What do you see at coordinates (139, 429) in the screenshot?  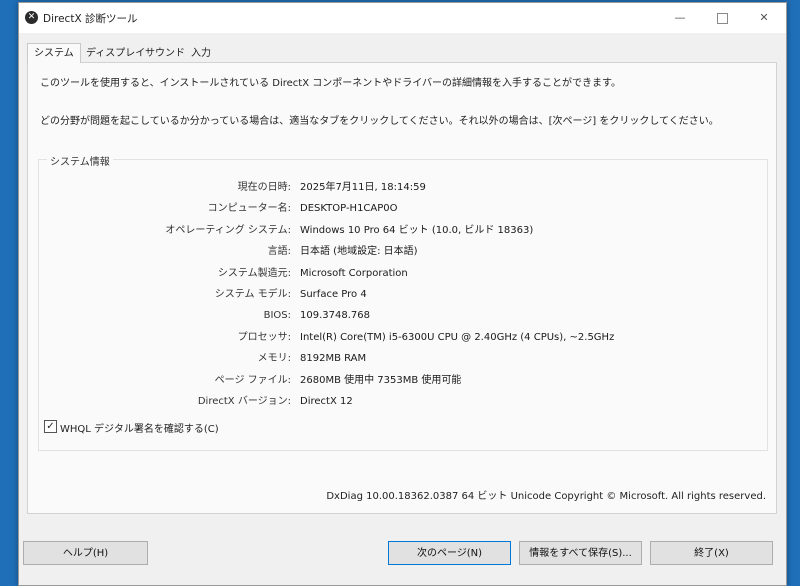 I see `whql-checkbox-label: WHQL デジタル署名を確認する(C)` at bounding box center [139, 429].